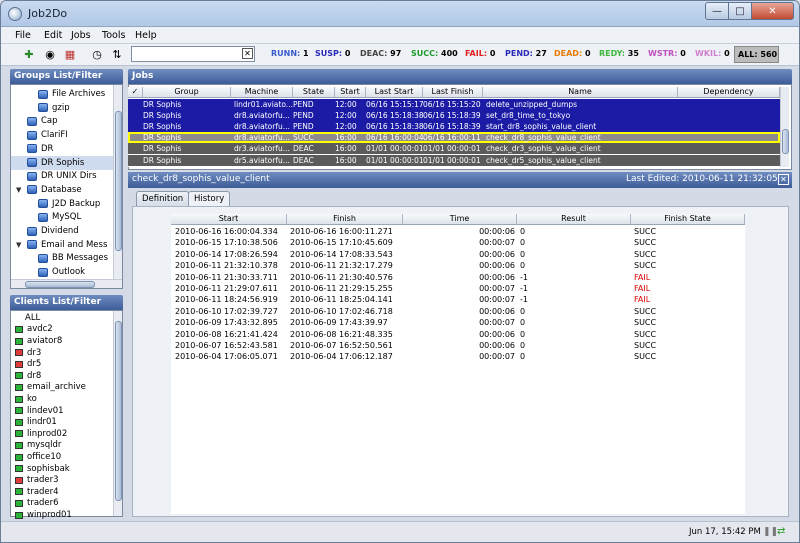 The width and height of the screenshot is (800, 543). What do you see at coordinates (209, 198) in the screenshot?
I see `tab-history: History` at bounding box center [209, 198].